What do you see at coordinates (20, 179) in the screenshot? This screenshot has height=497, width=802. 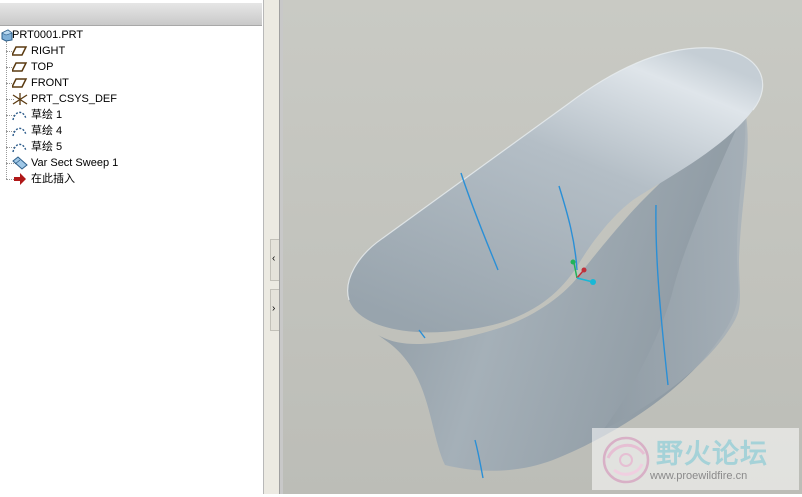 I see `insert-here-arrow-icon` at bounding box center [20, 179].